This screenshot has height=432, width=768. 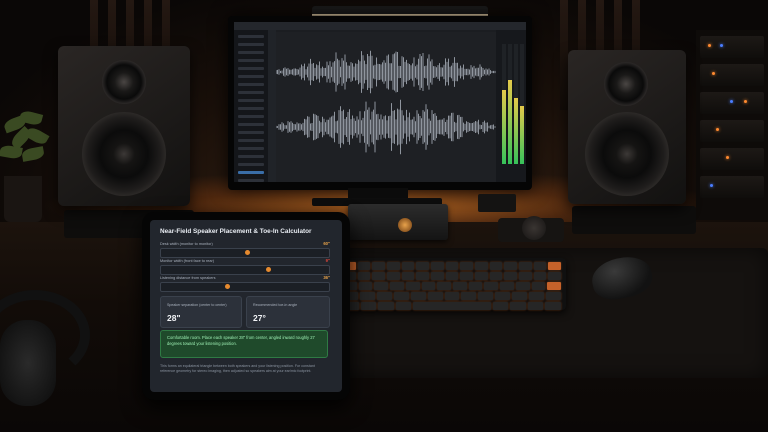 I want to click on daw-browser-panel, so click(x=251, y=106).